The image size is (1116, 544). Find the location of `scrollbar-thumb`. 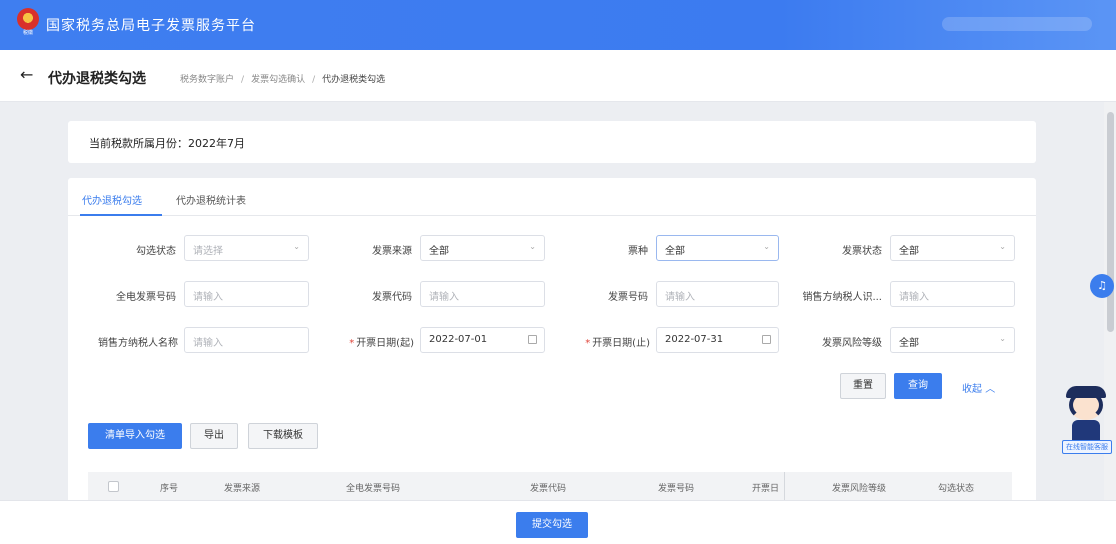

scrollbar-thumb is located at coordinates (1110, 222).